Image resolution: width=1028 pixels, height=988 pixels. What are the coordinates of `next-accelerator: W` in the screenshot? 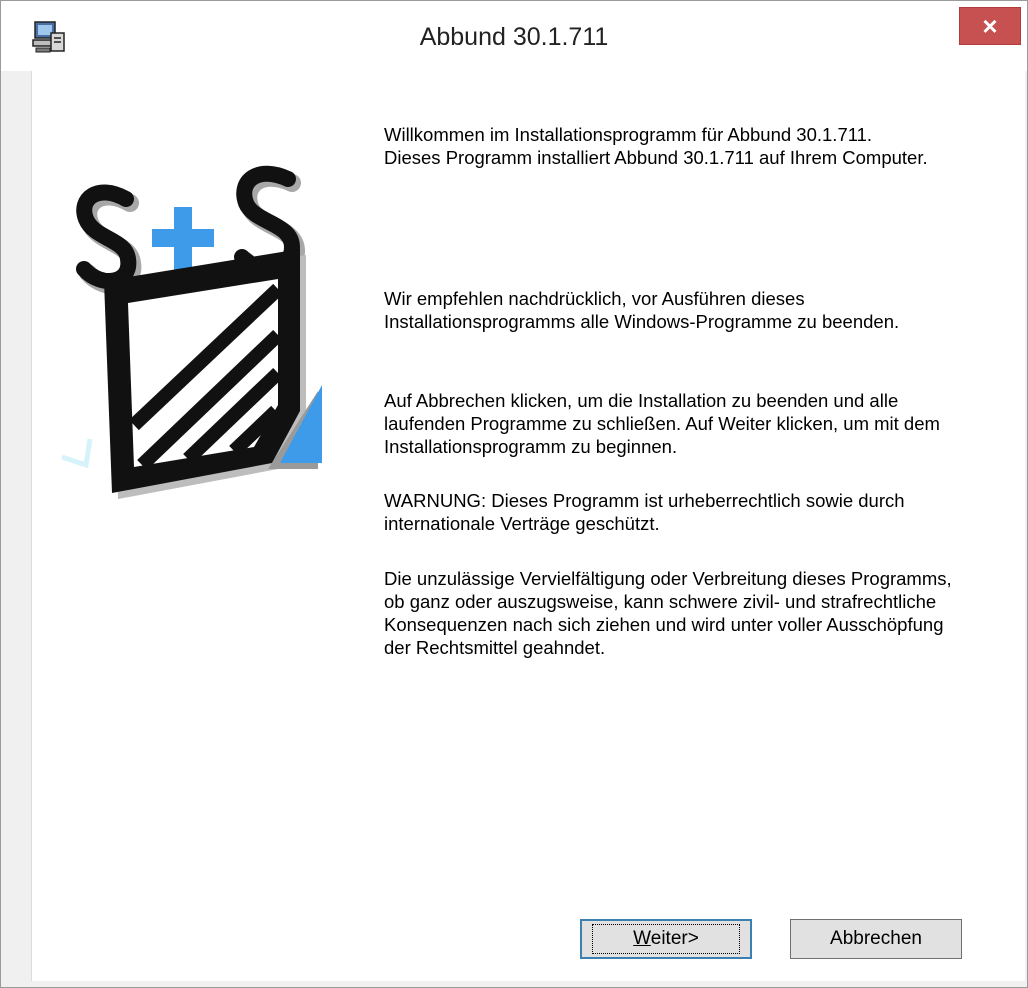 It's located at (642, 938).